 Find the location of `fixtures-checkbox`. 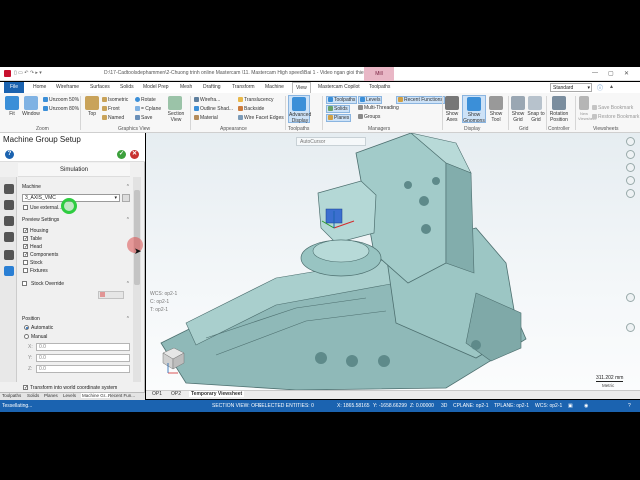

fixtures-checkbox is located at coordinates (25, 270).